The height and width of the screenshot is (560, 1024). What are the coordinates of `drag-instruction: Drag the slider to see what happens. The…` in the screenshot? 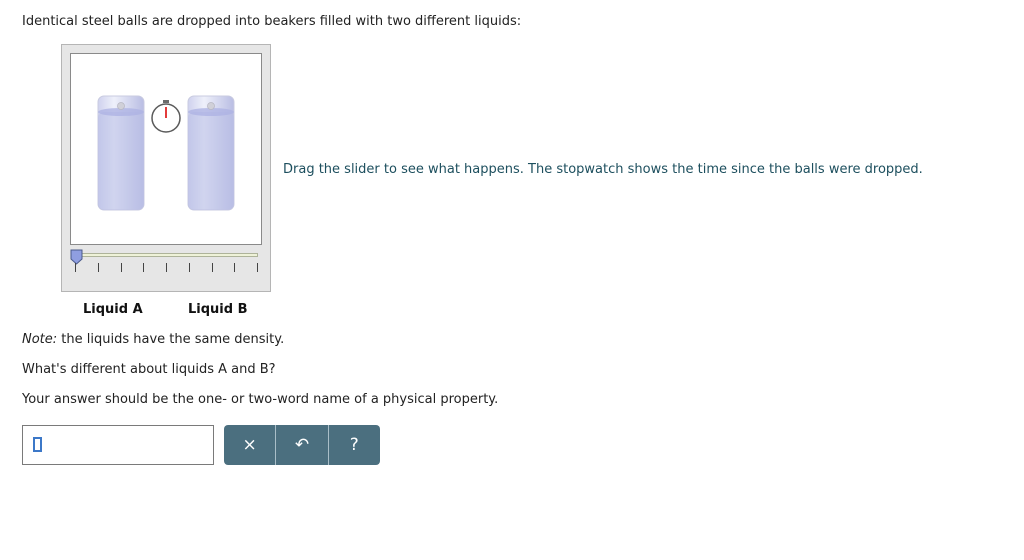 It's located at (603, 169).